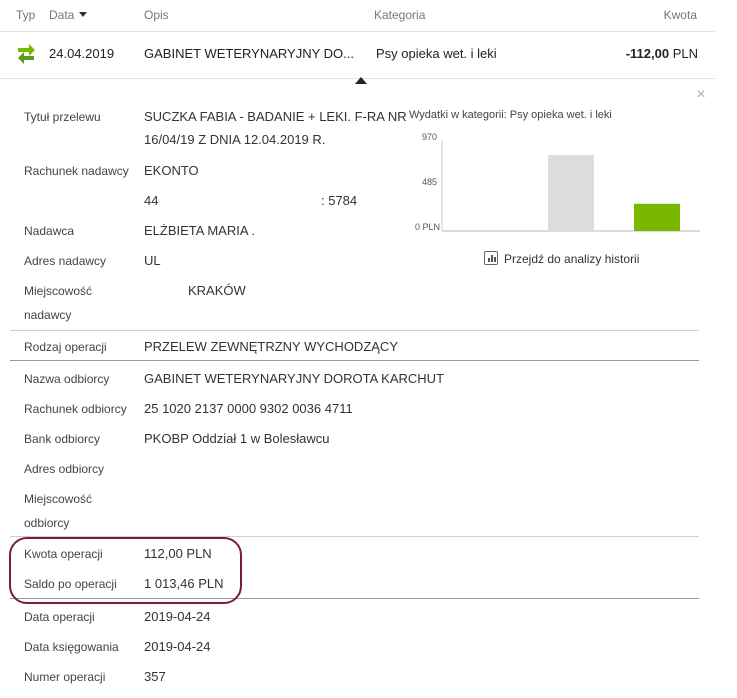 Image resolution: width=737 pixels, height=698 pixels. What do you see at coordinates (83, 14) in the screenshot?
I see `sort-desc-icon` at bounding box center [83, 14].